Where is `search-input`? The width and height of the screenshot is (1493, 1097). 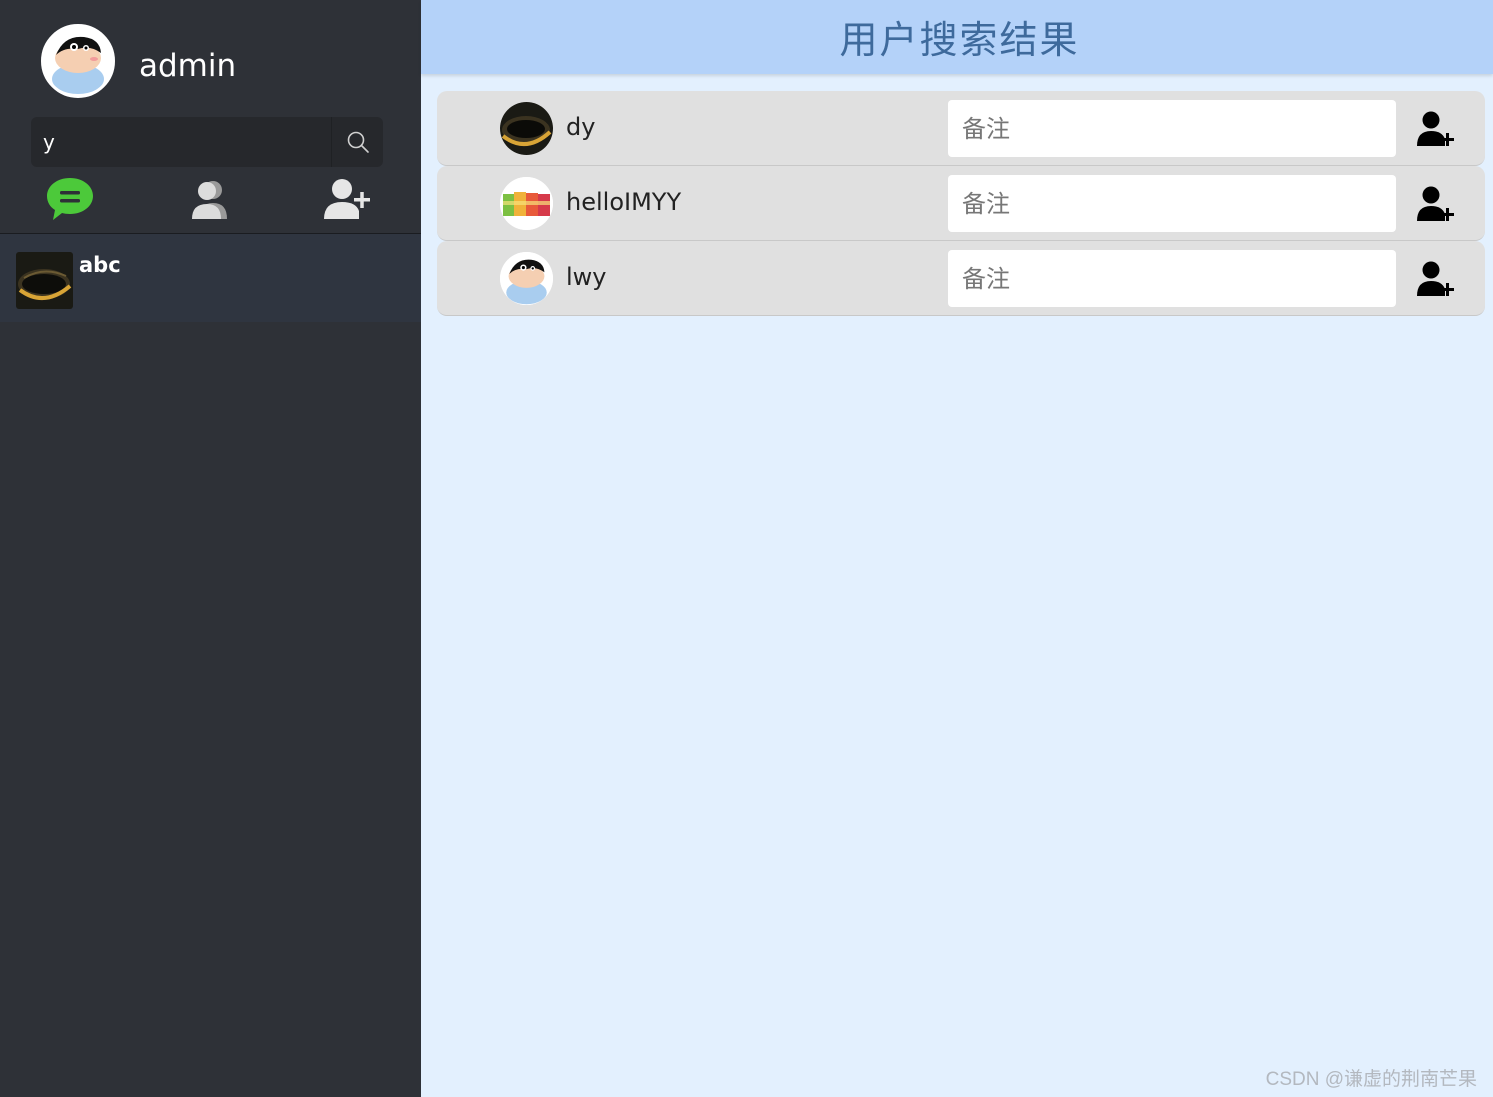 search-input is located at coordinates (176, 142).